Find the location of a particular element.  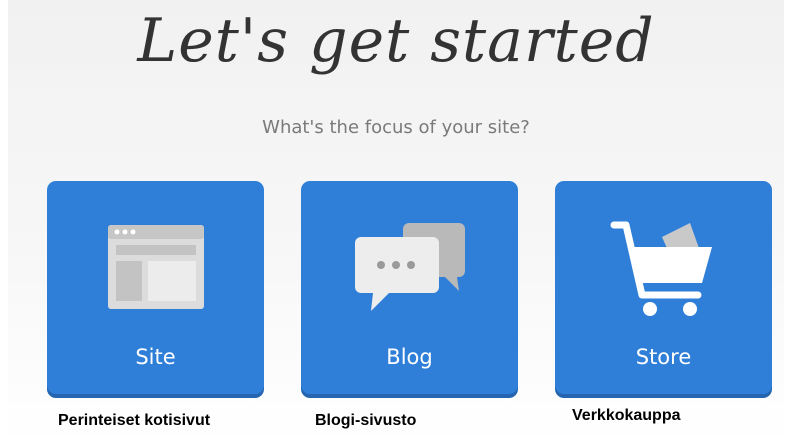

page-title: Let's get started is located at coordinates (396, 41).